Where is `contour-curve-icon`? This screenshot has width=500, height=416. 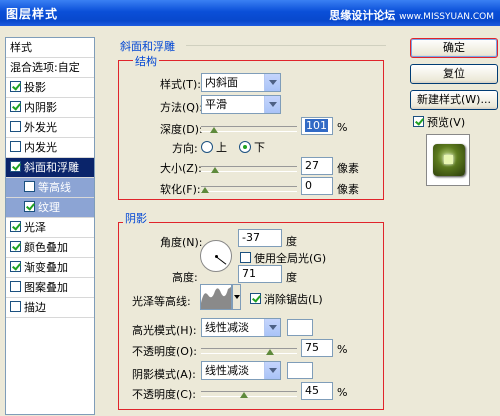
contour-curve-icon is located at coordinates (216, 298).